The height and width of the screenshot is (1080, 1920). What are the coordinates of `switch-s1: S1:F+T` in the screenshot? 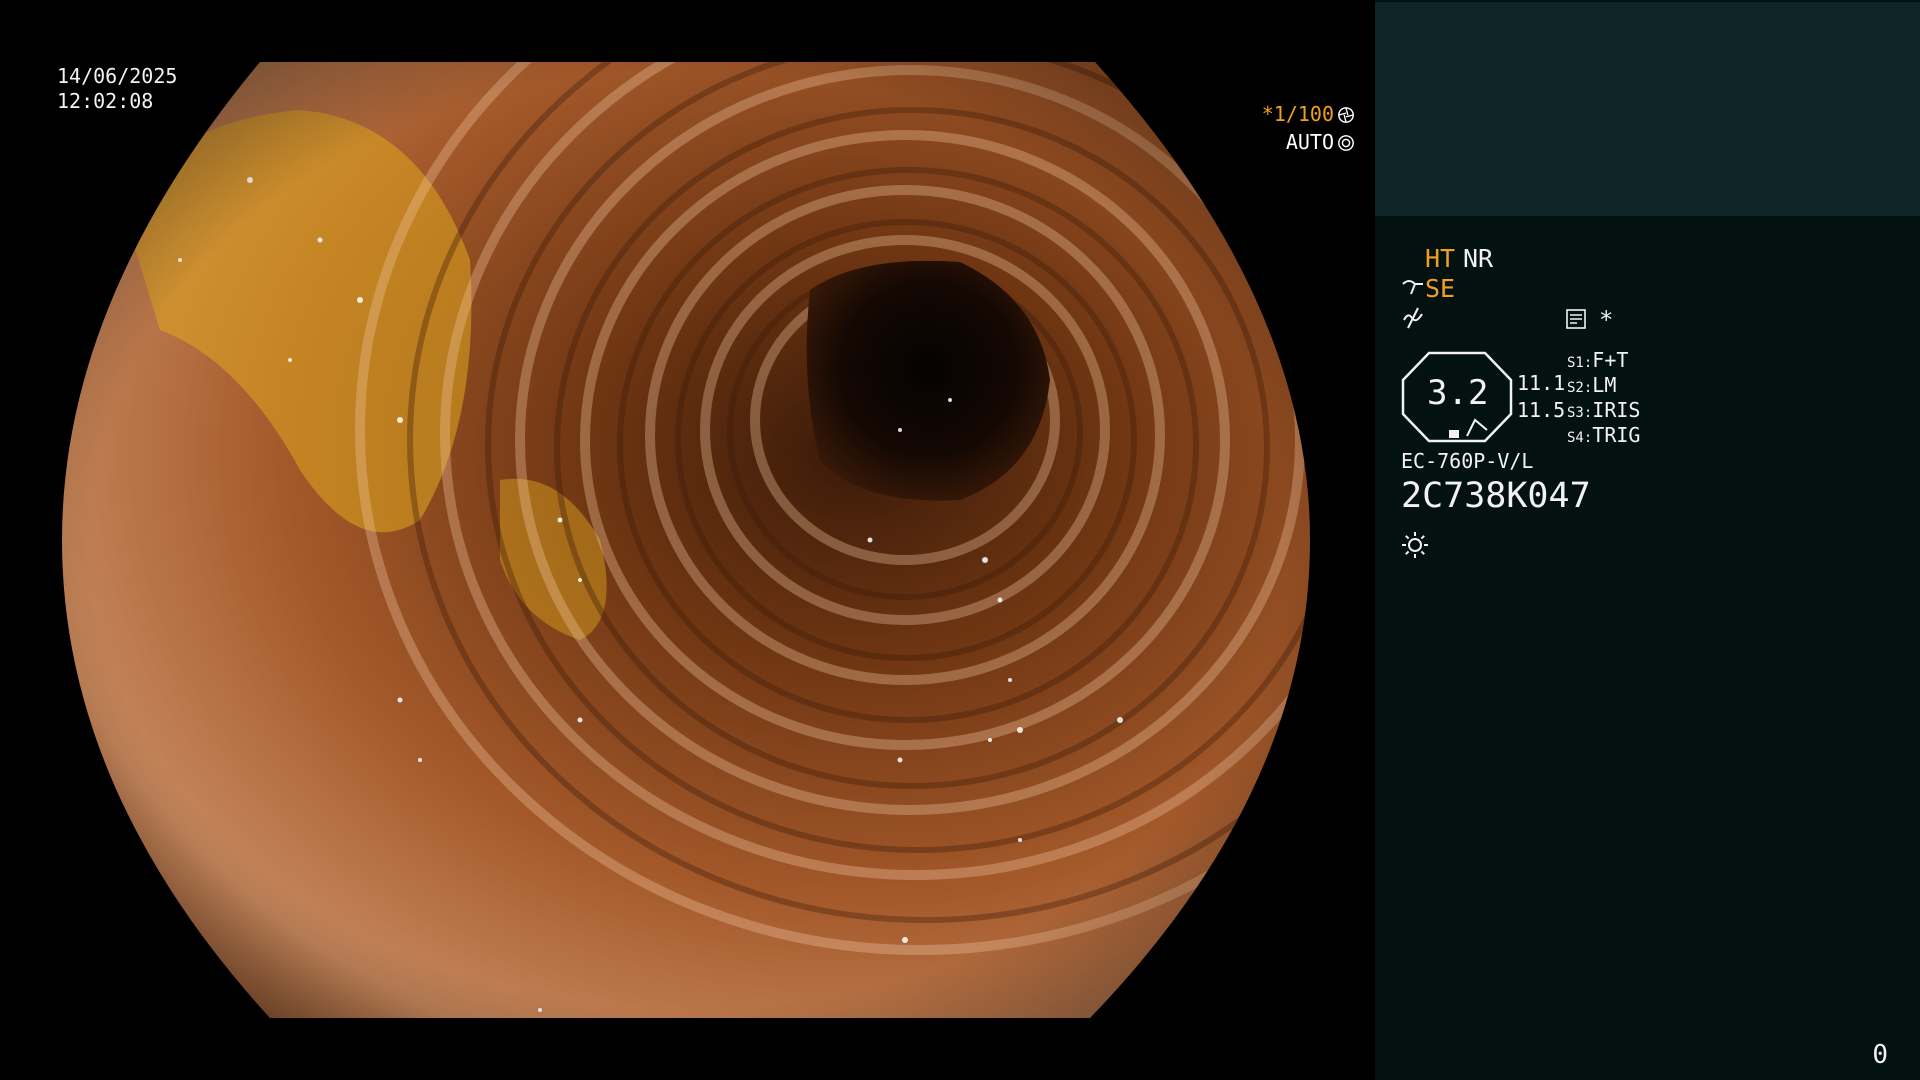 It's located at (1598, 360).